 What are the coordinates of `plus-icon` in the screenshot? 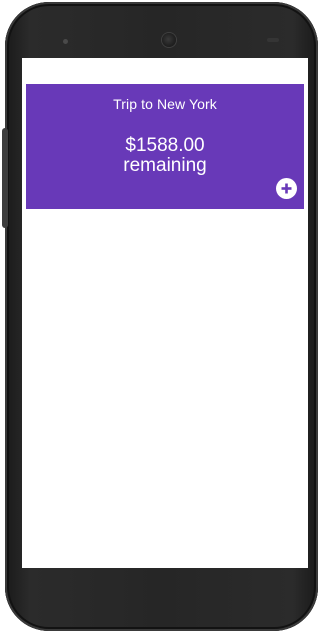 It's located at (286, 188).